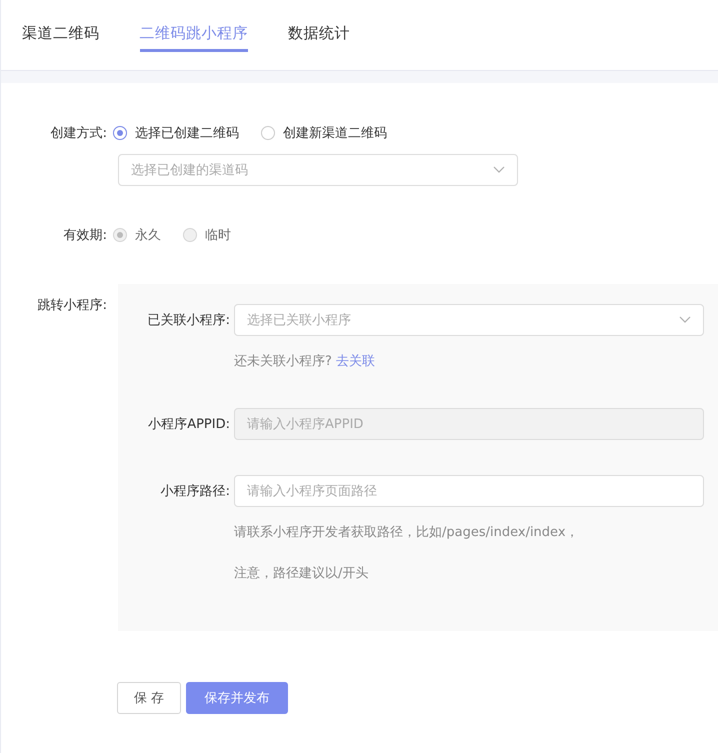 The height and width of the screenshot is (753, 718). I want to click on field-label: 创建方式:, so click(79, 133).